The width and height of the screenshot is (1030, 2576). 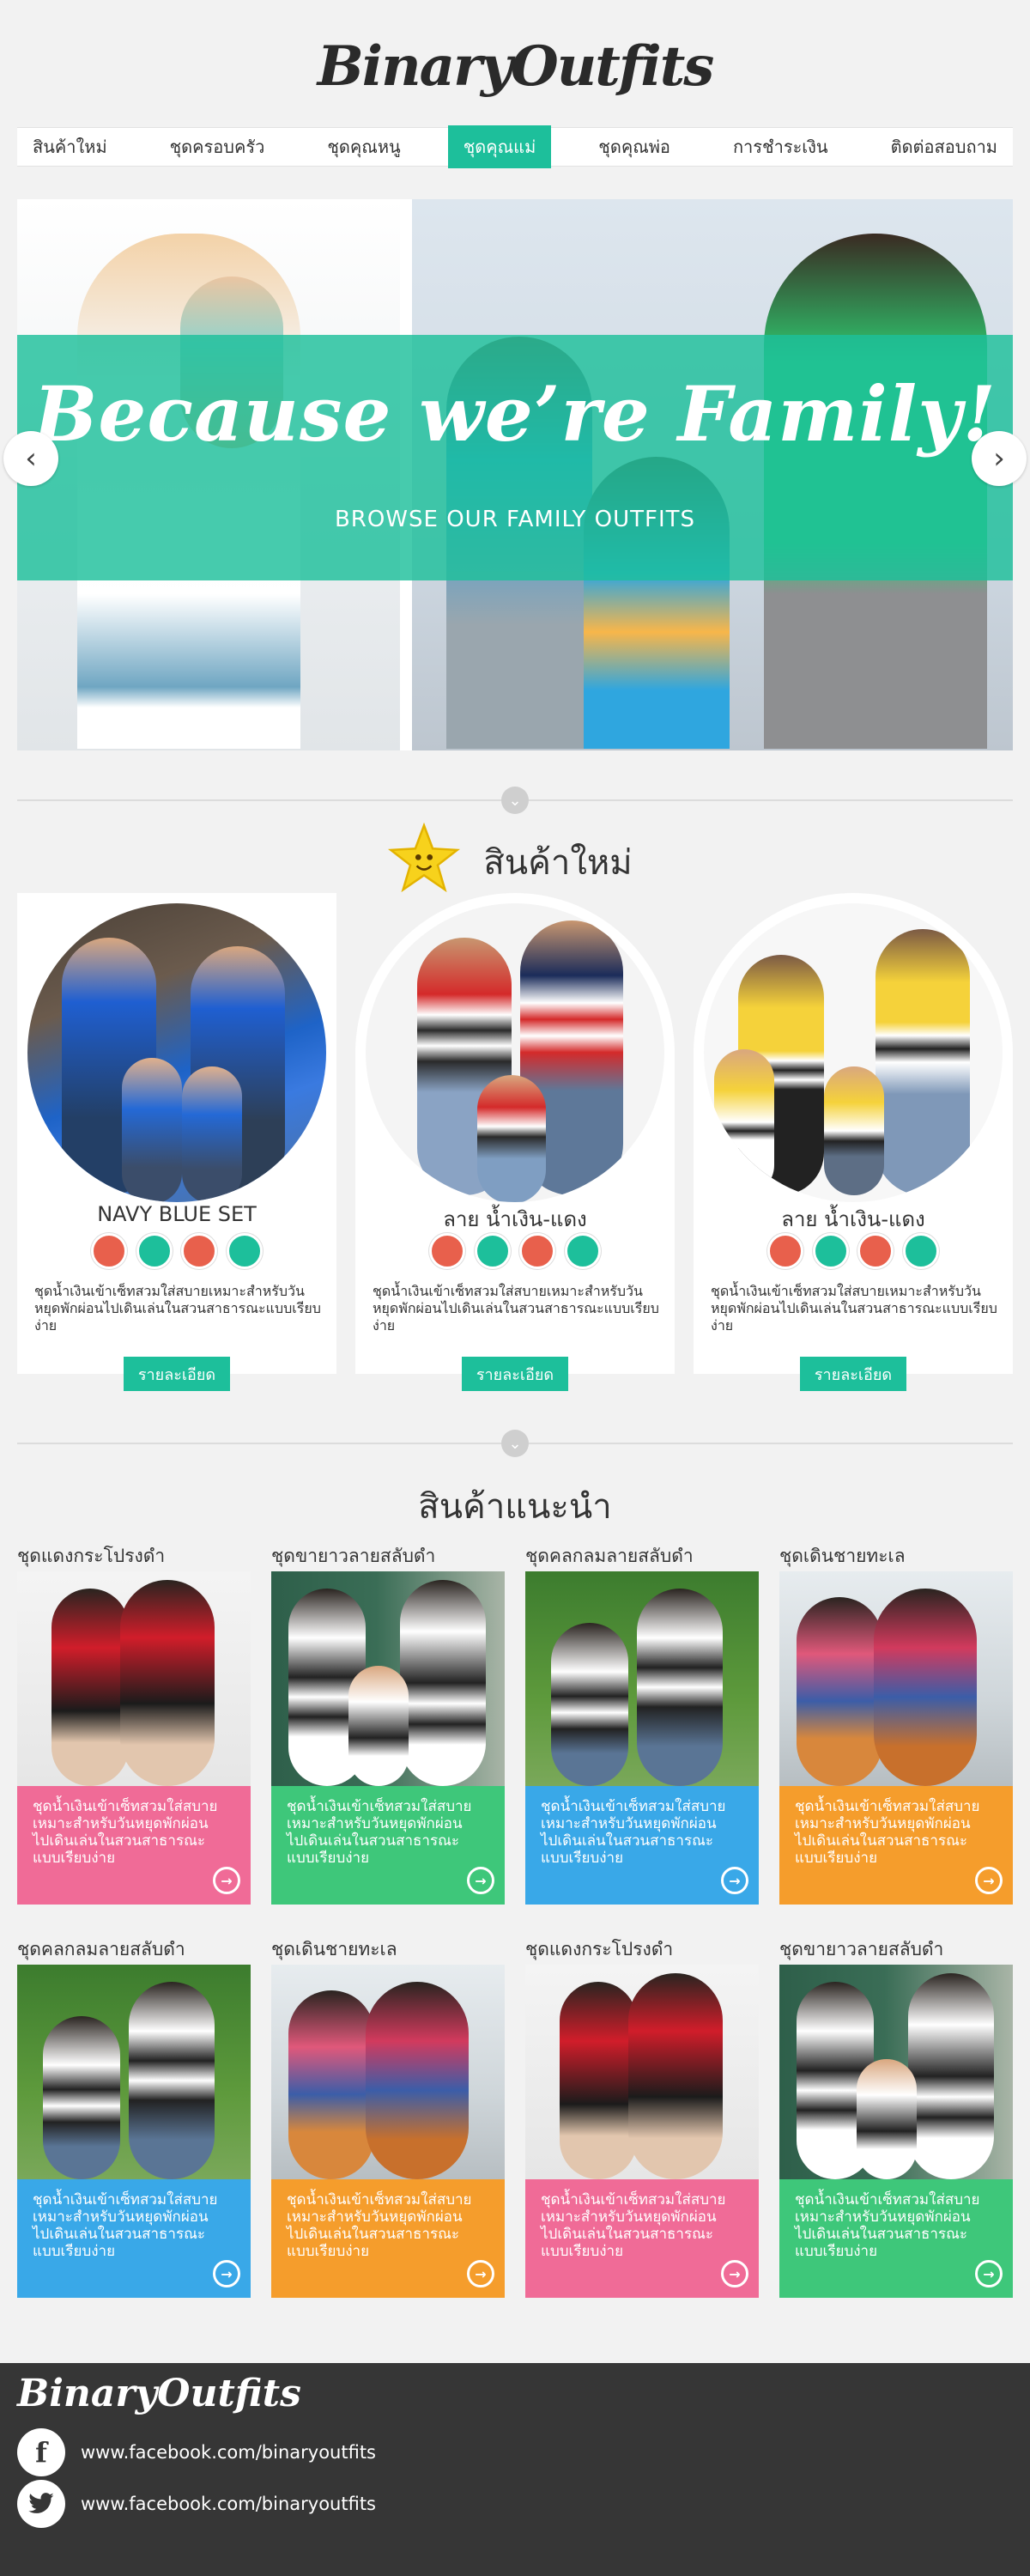 I want to click on nav-item-mom: ชุดคุณแม่, so click(x=499, y=146).